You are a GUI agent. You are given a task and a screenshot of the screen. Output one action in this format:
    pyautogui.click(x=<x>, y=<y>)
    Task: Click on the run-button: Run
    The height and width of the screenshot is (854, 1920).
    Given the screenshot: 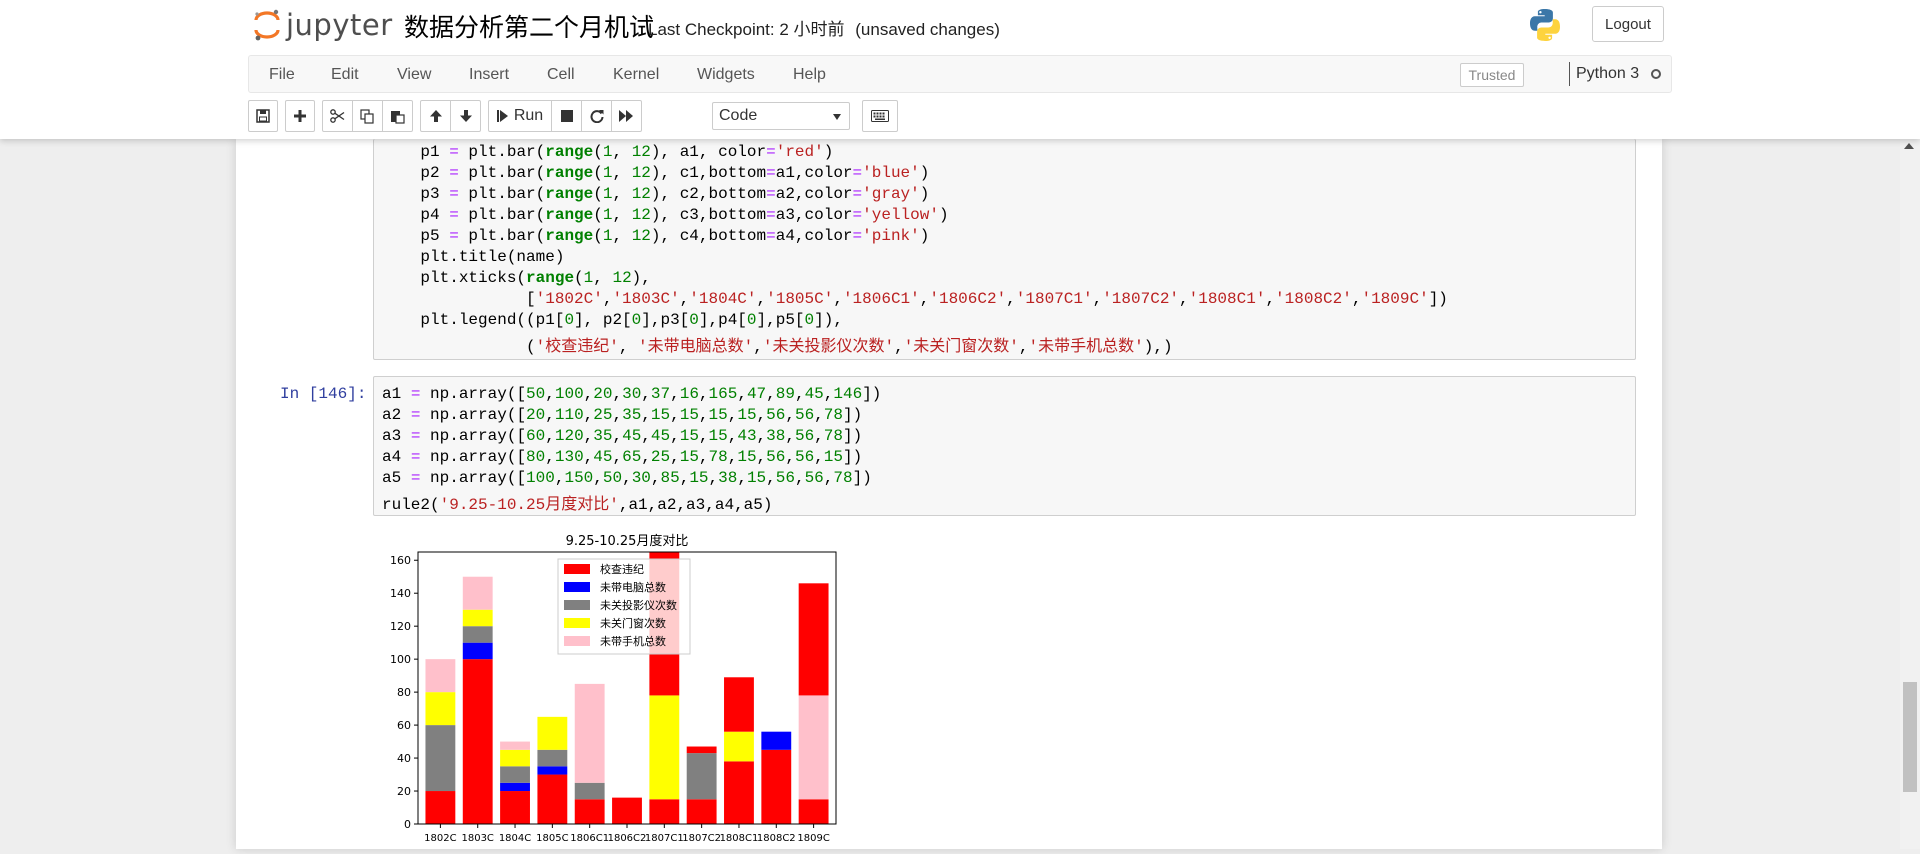 What is the action you would take?
    pyautogui.click(x=520, y=116)
    